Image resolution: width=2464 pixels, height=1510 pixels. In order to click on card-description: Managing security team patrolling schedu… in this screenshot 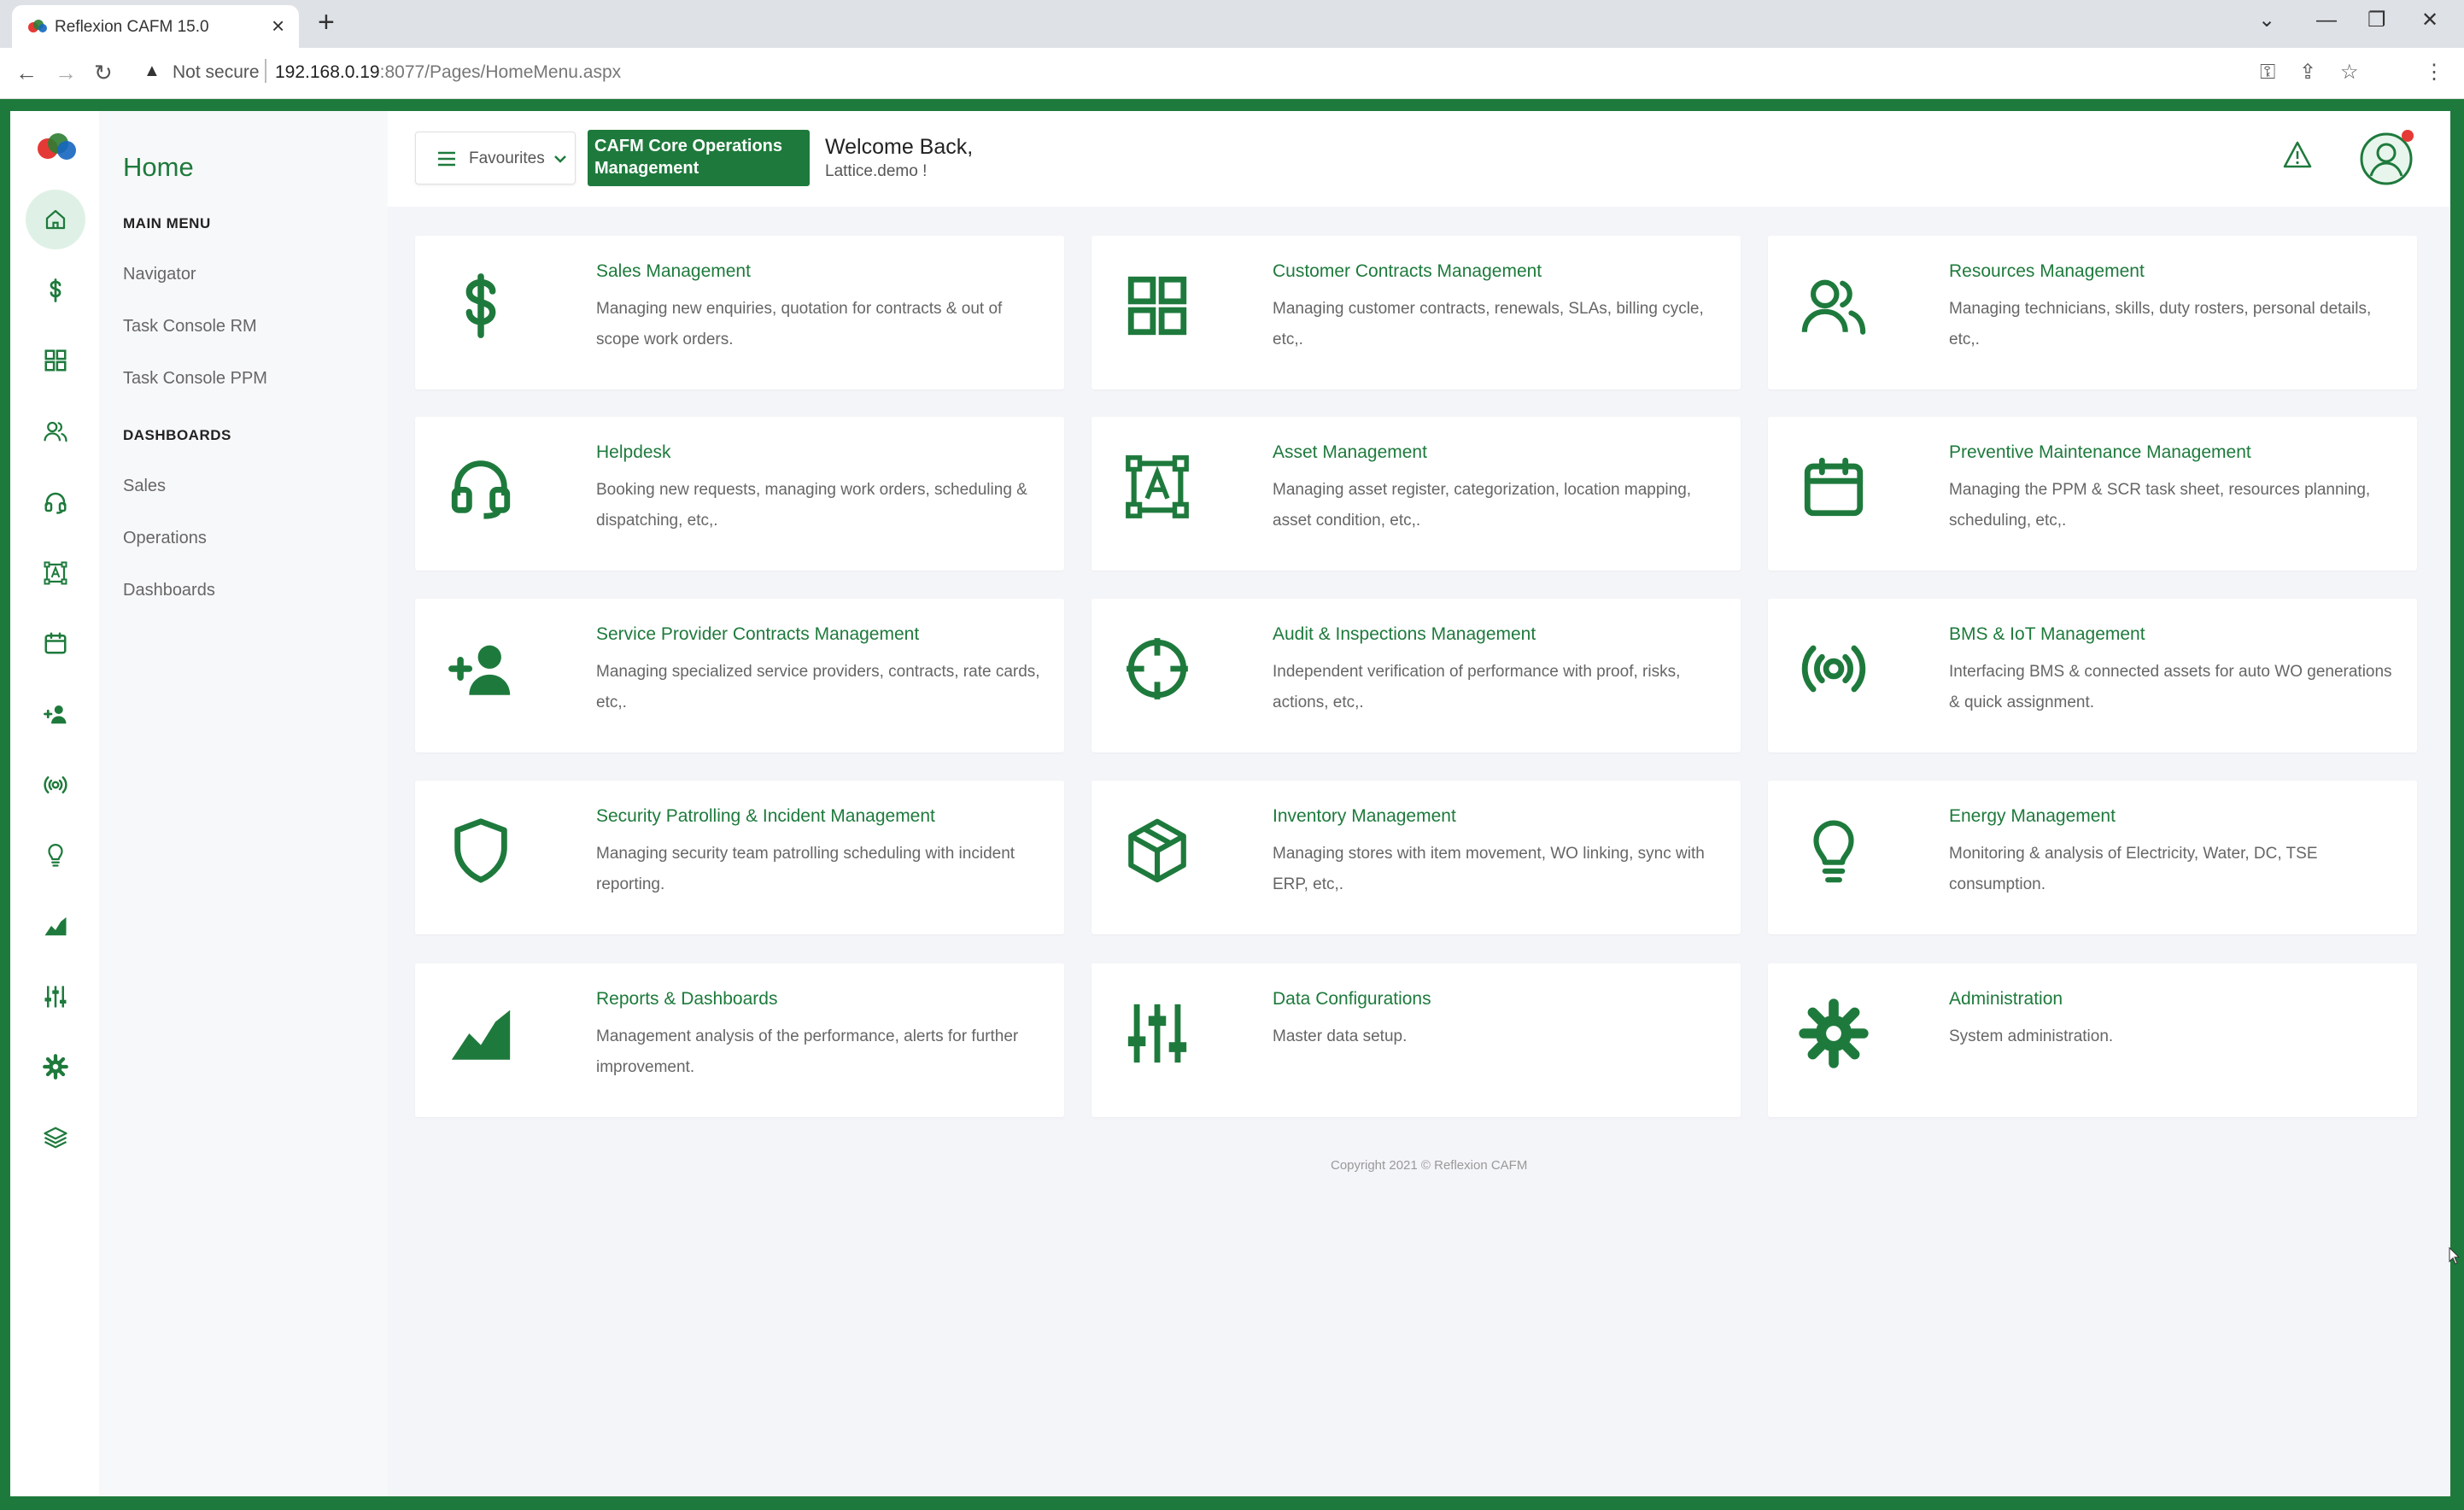, I will do `click(805, 869)`.